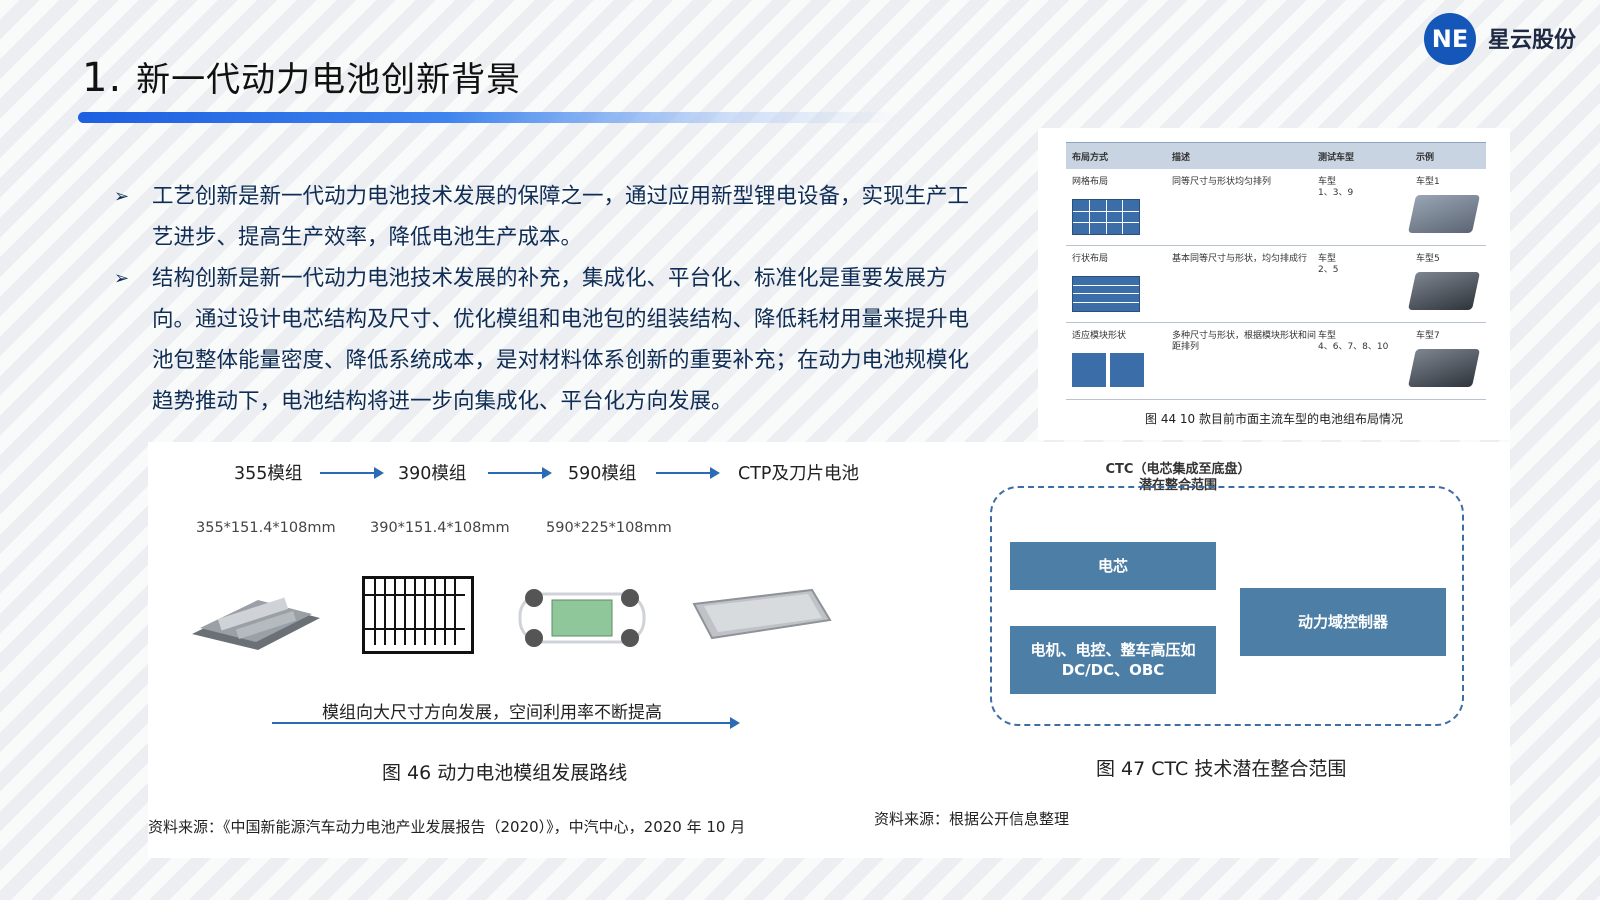  Describe the element at coordinates (1106, 294) in the screenshot. I see `row-layout-icon` at that location.